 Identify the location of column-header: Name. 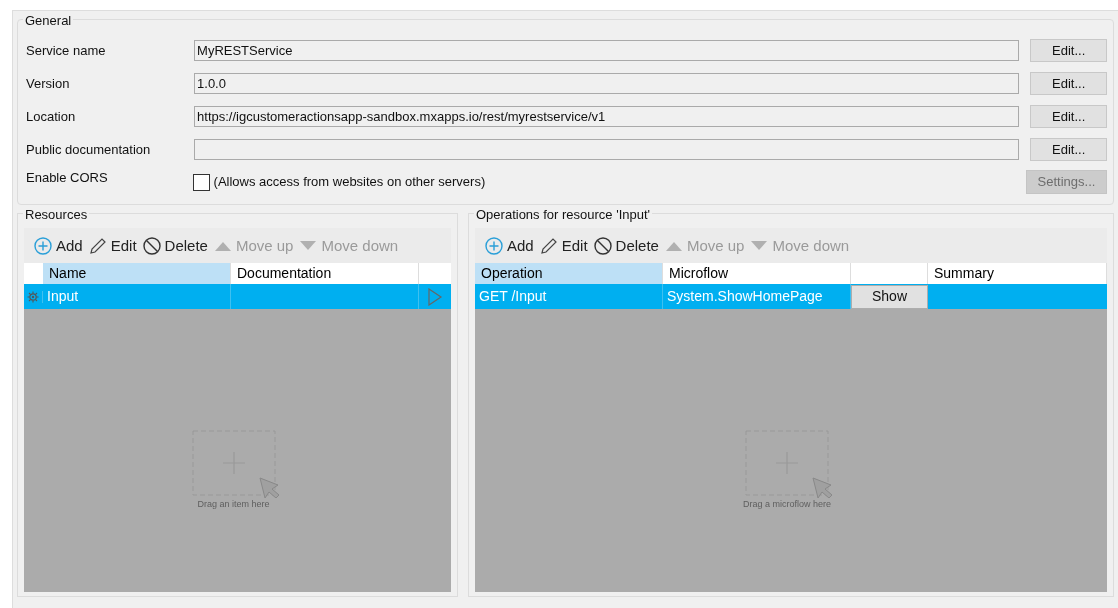
(137, 273).